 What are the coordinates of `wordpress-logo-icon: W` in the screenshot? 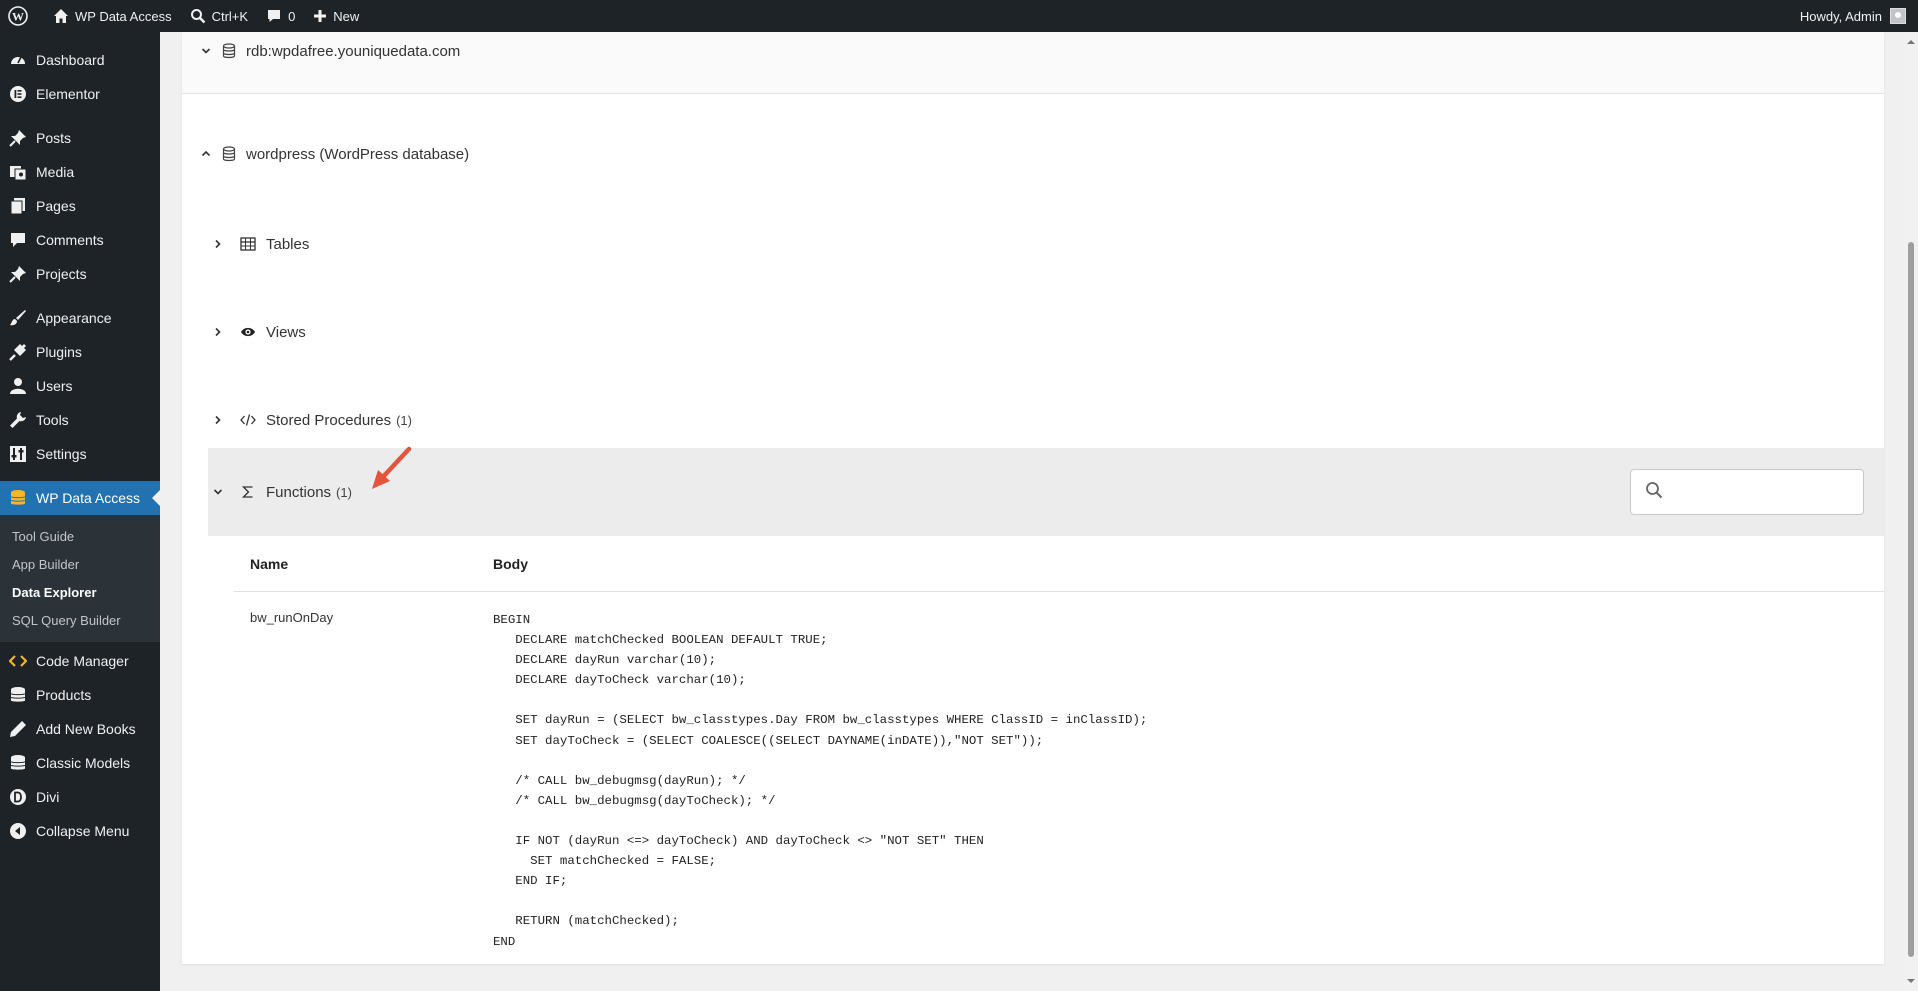 It's located at (22, 16).